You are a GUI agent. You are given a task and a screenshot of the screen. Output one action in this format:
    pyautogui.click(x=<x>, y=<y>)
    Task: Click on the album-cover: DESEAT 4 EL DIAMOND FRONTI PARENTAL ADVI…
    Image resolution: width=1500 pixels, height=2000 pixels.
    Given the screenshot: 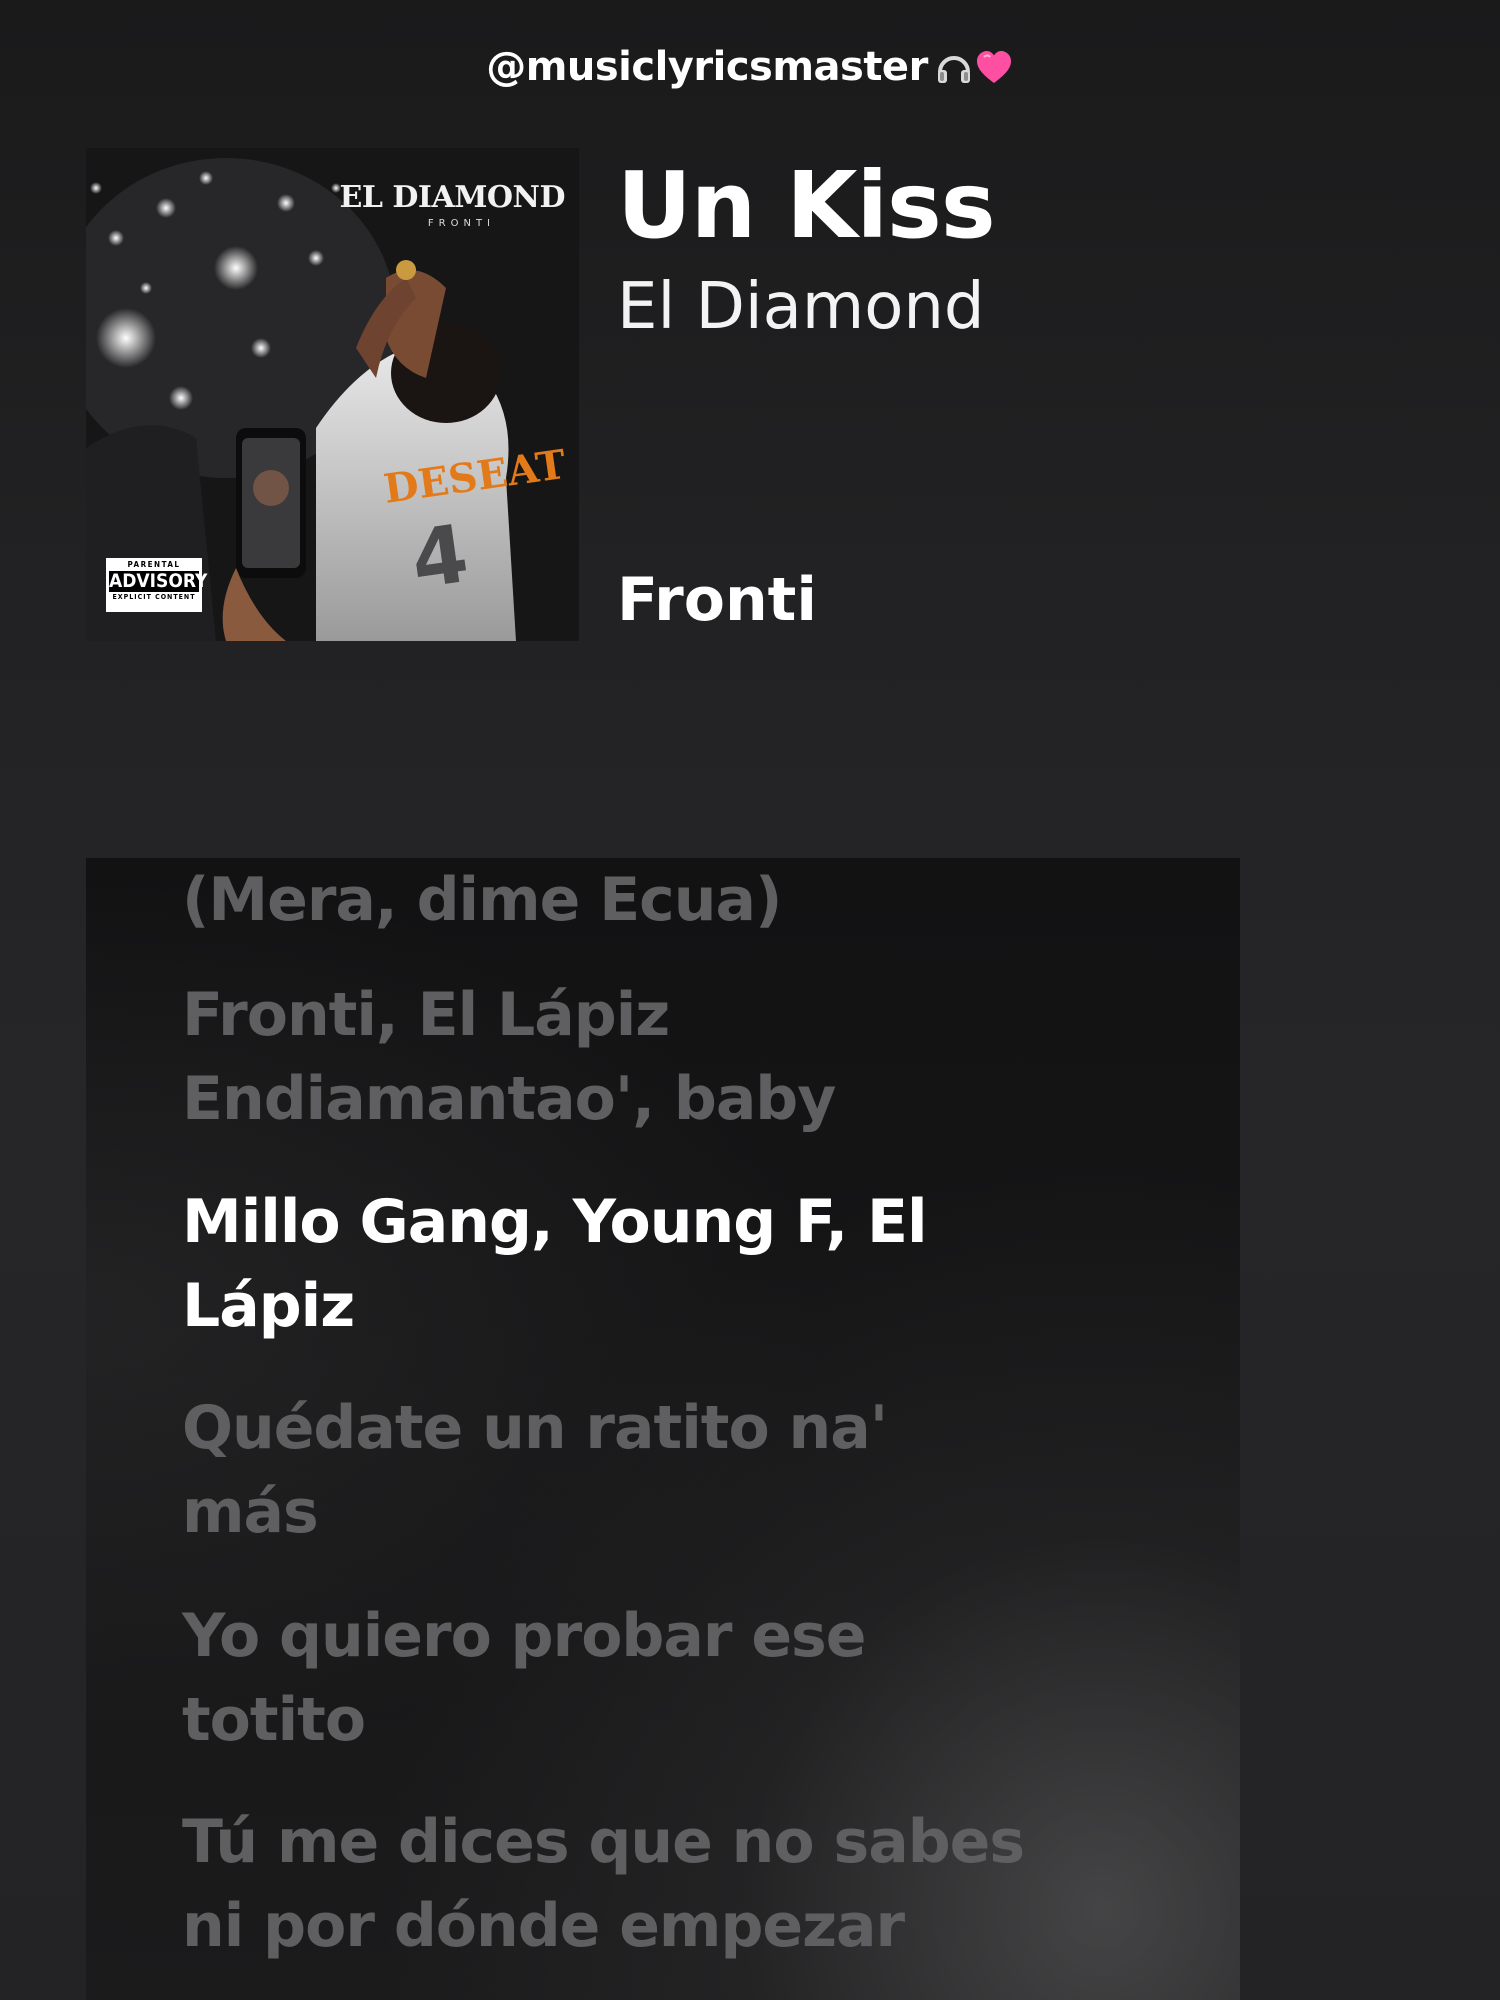 What is the action you would take?
    pyautogui.click(x=332, y=394)
    